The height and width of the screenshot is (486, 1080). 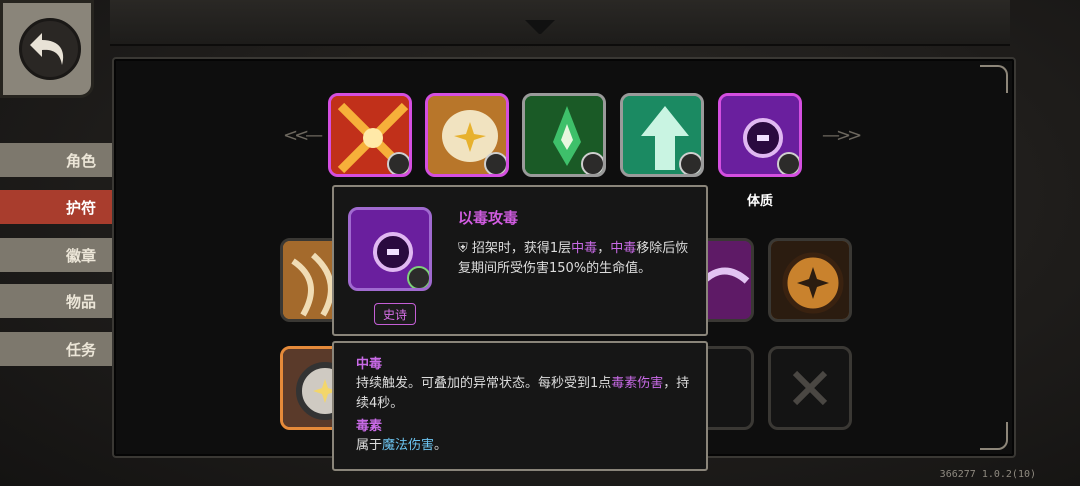 What do you see at coordinates (760, 135) in the screenshot?
I see `attribute-constitution` at bounding box center [760, 135].